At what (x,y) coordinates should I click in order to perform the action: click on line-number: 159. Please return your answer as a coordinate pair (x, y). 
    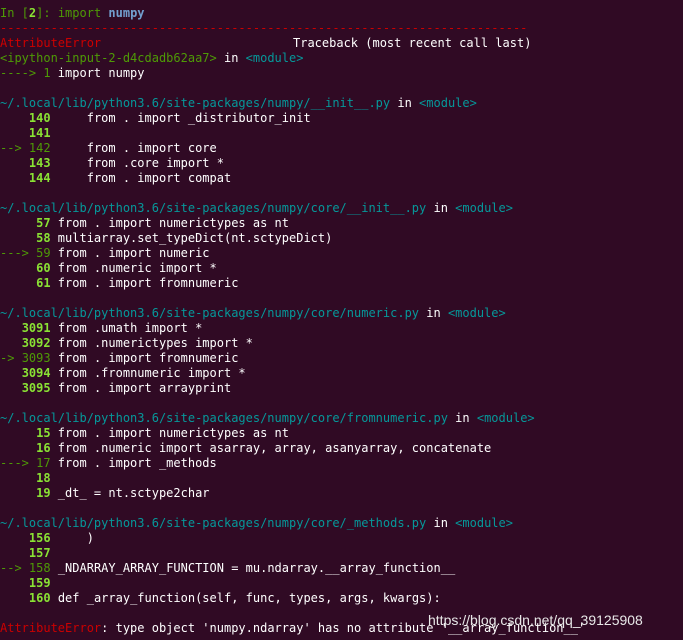
    Looking at the image, I should click on (39, 583).